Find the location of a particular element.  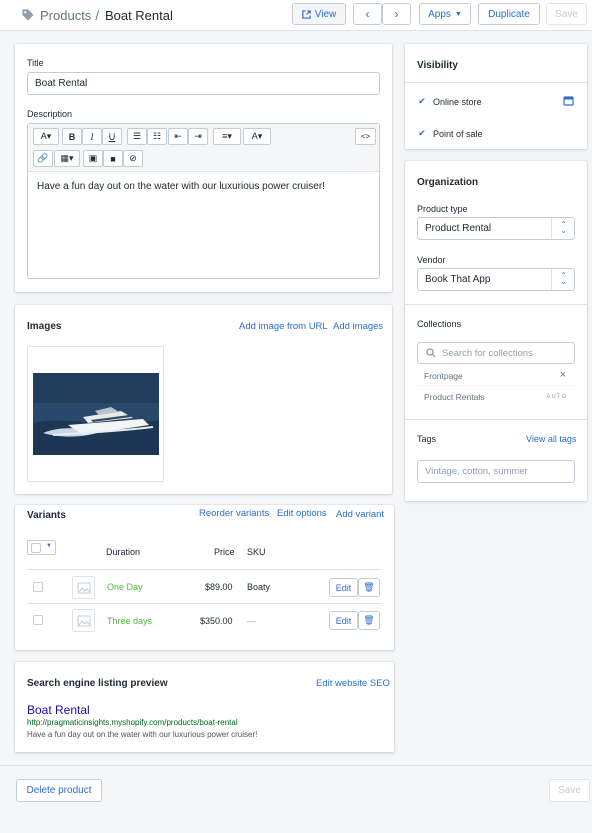

clear-format-icon: ⊘ is located at coordinates (133, 158).